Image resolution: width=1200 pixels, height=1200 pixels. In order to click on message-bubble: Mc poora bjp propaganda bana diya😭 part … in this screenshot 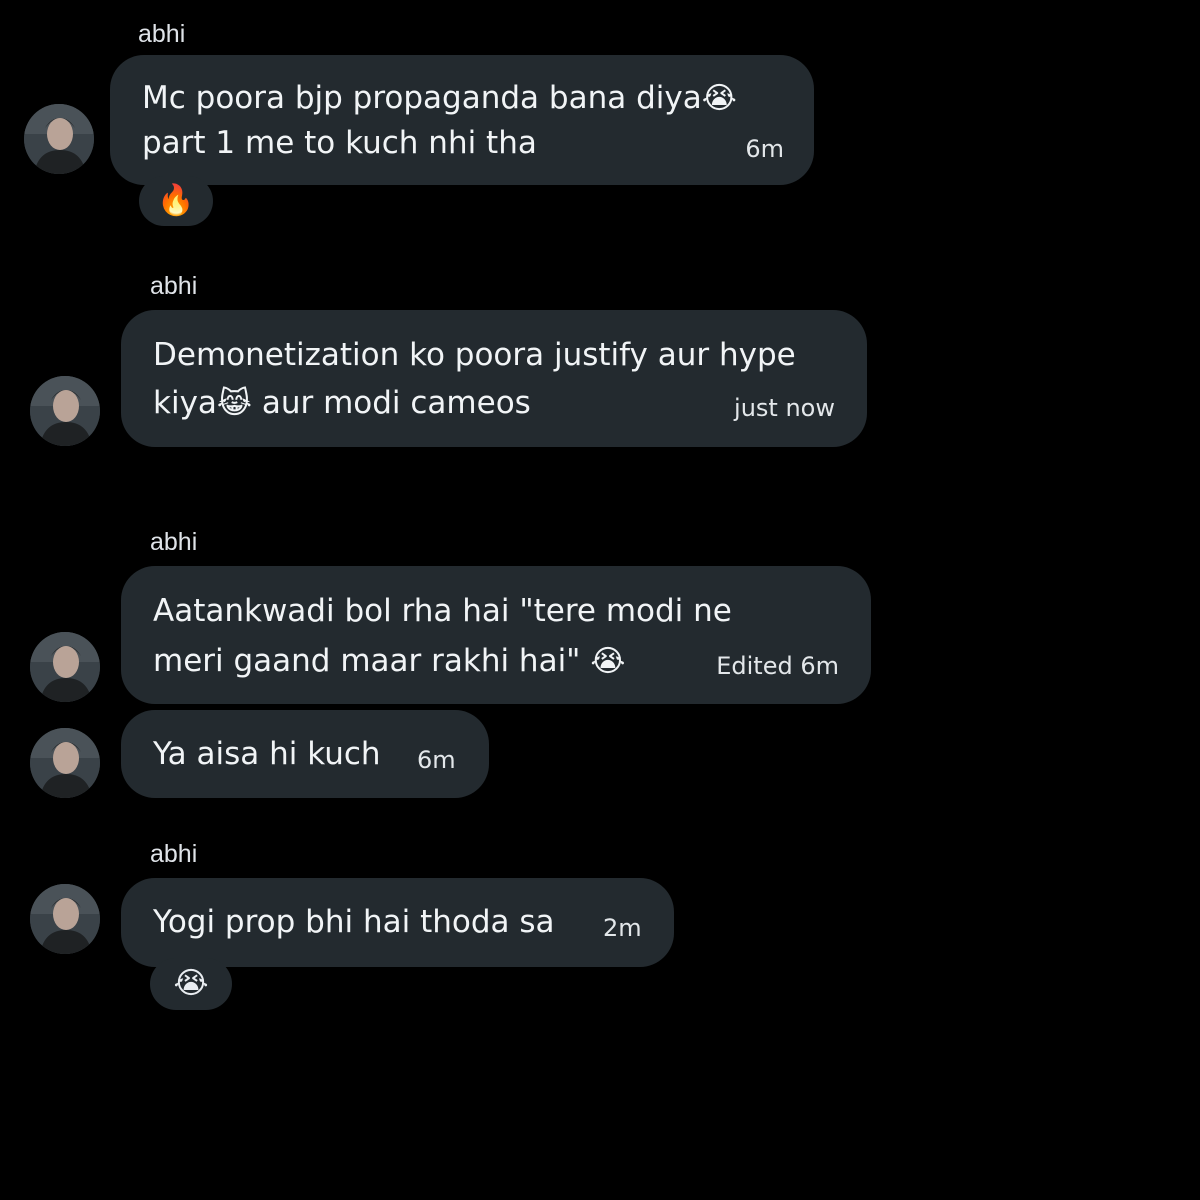, I will do `click(462, 120)`.